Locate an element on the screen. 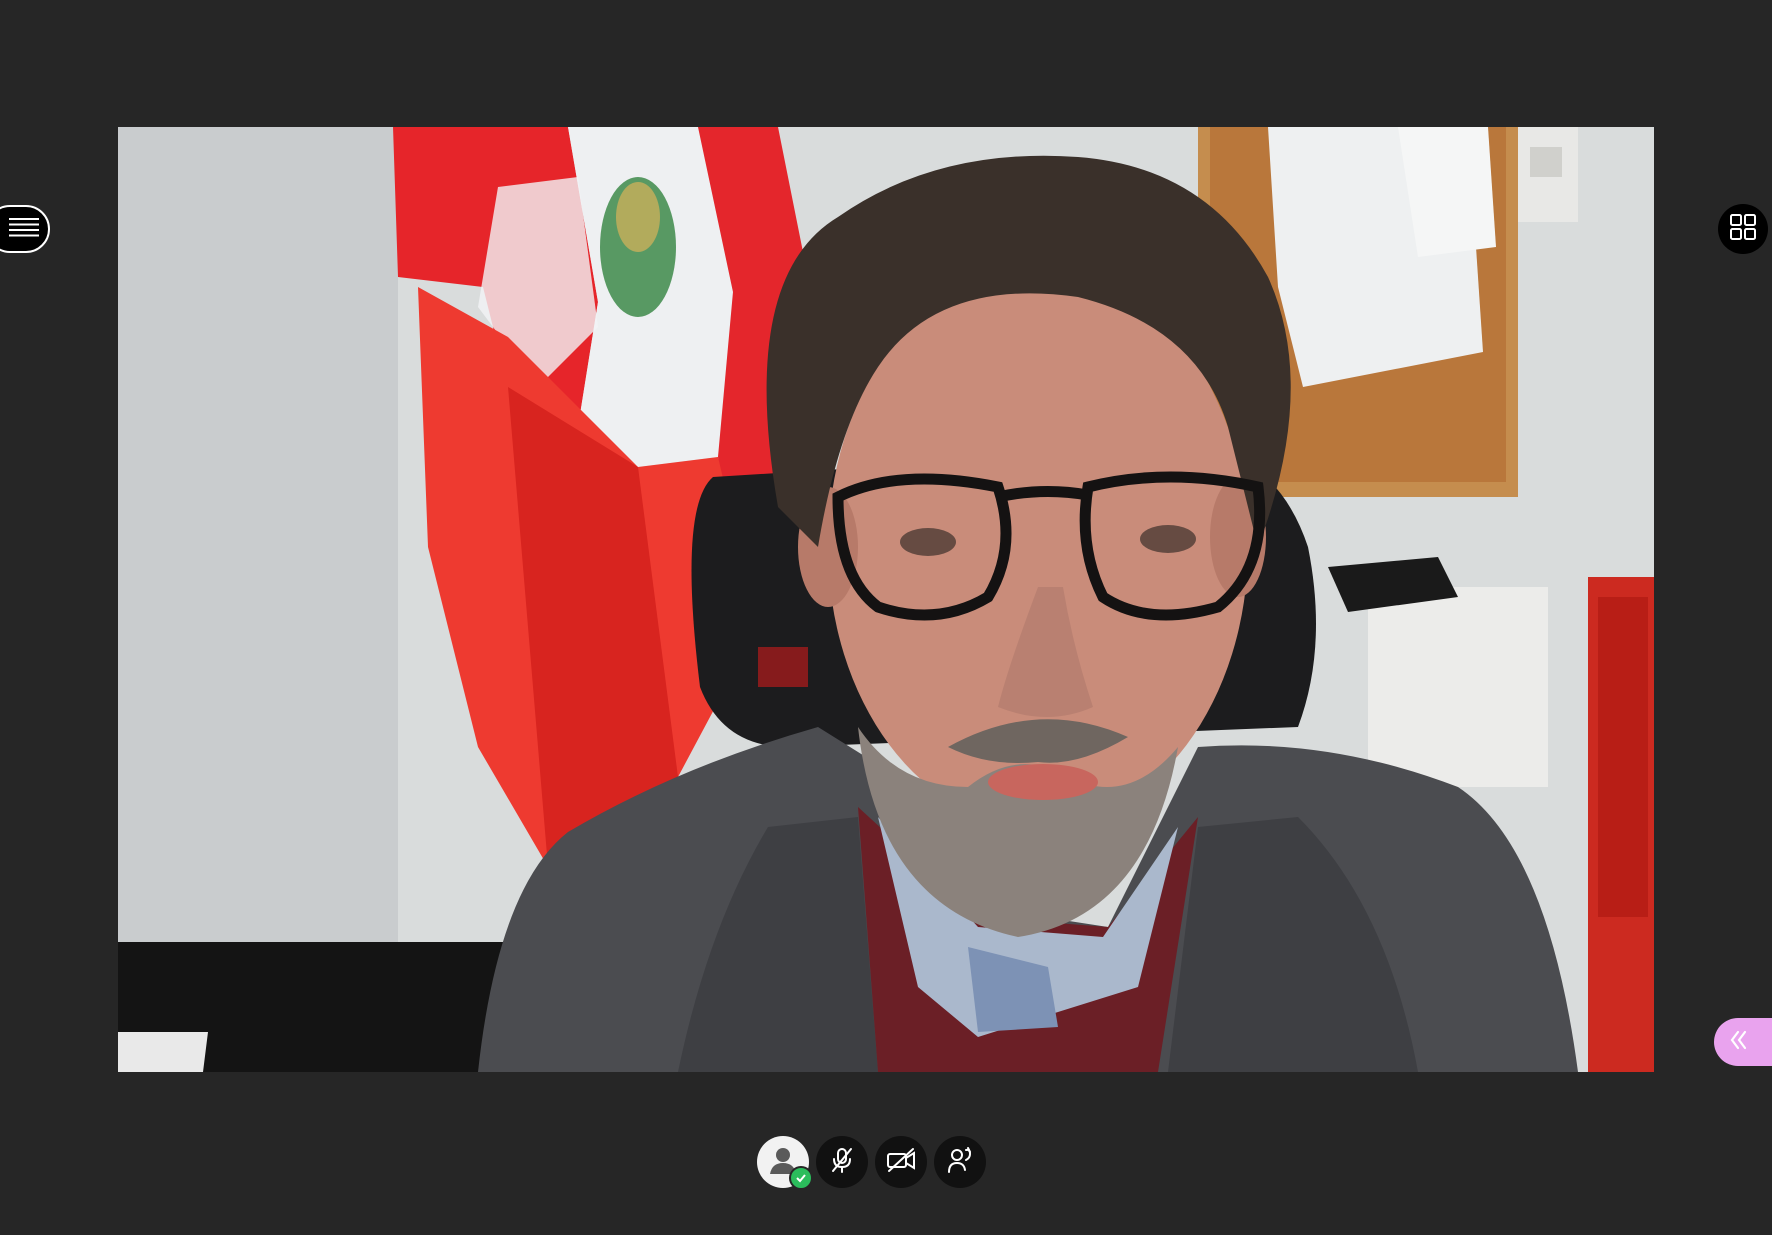 The width and height of the screenshot is (1772, 1235). layout-toggle-button is located at coordinates (1743, 229).